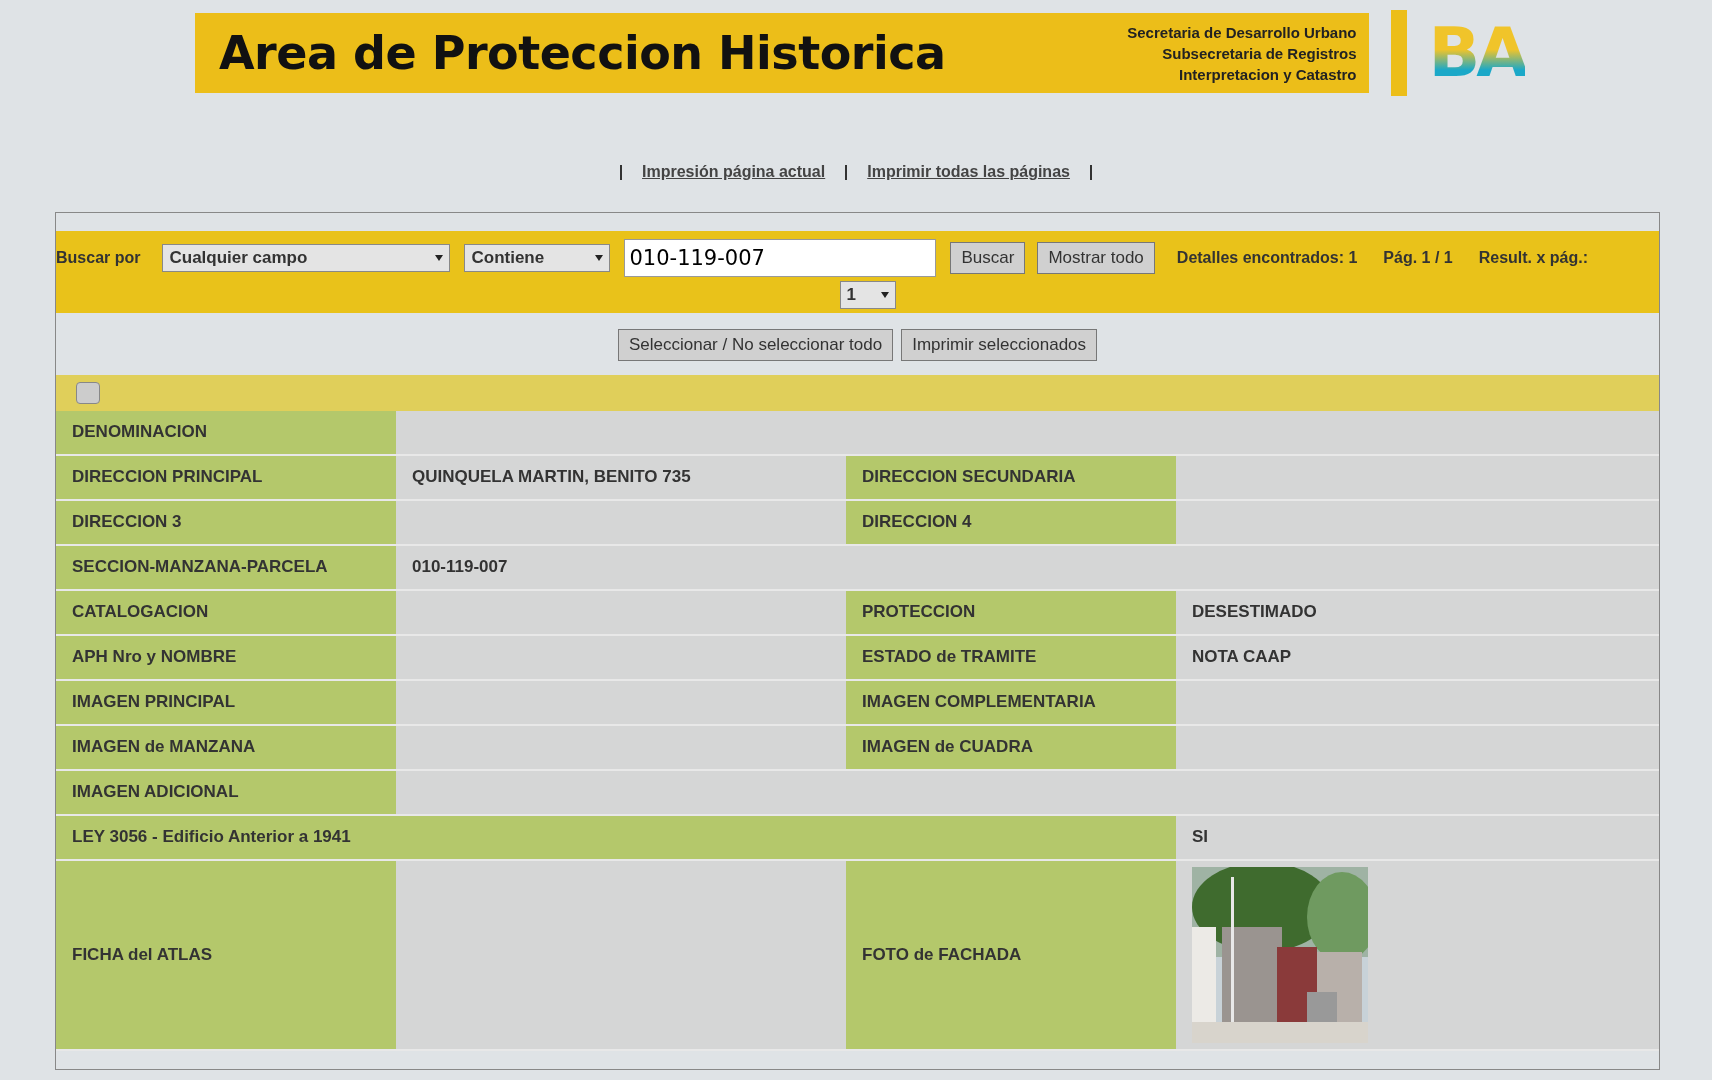 The width and height of the screenshot is (1712, 1080). What do you see at coordinates (226, 478) in the screenshot?
I see `field-label: DIRECCION PRINCIPAL` at bounding box center [226, 478].